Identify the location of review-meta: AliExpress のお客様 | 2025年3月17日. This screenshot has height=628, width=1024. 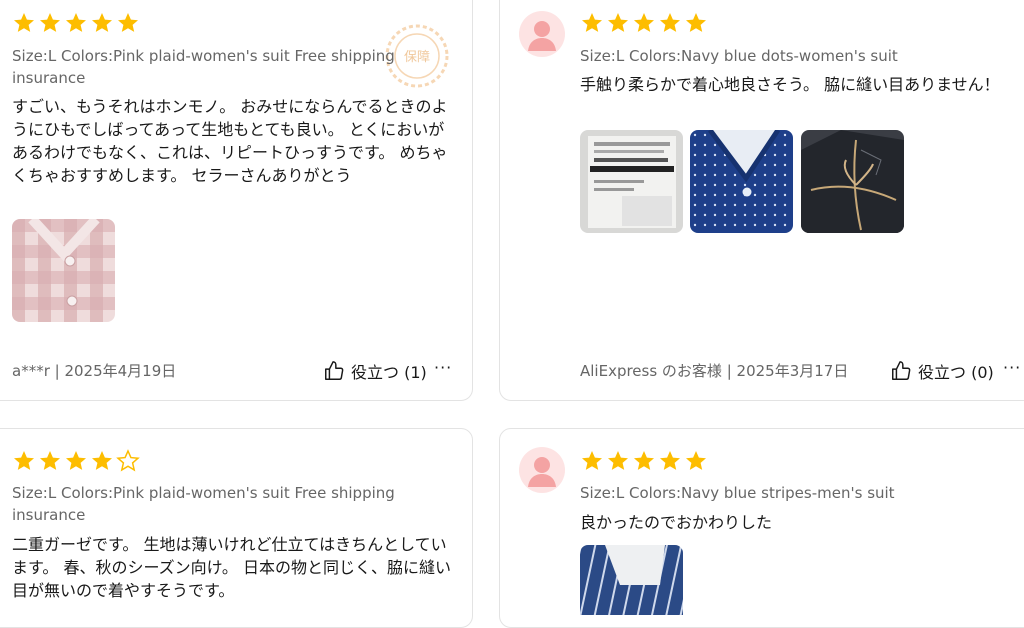
(714, 371).